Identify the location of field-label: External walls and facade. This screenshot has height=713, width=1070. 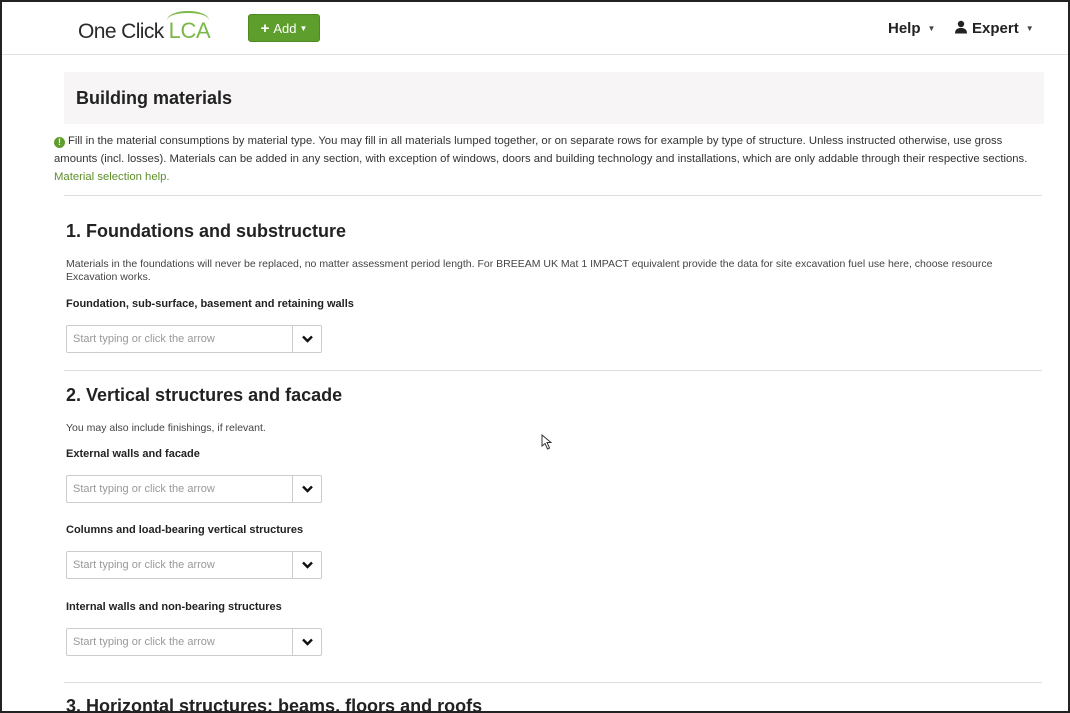
(133, 454).